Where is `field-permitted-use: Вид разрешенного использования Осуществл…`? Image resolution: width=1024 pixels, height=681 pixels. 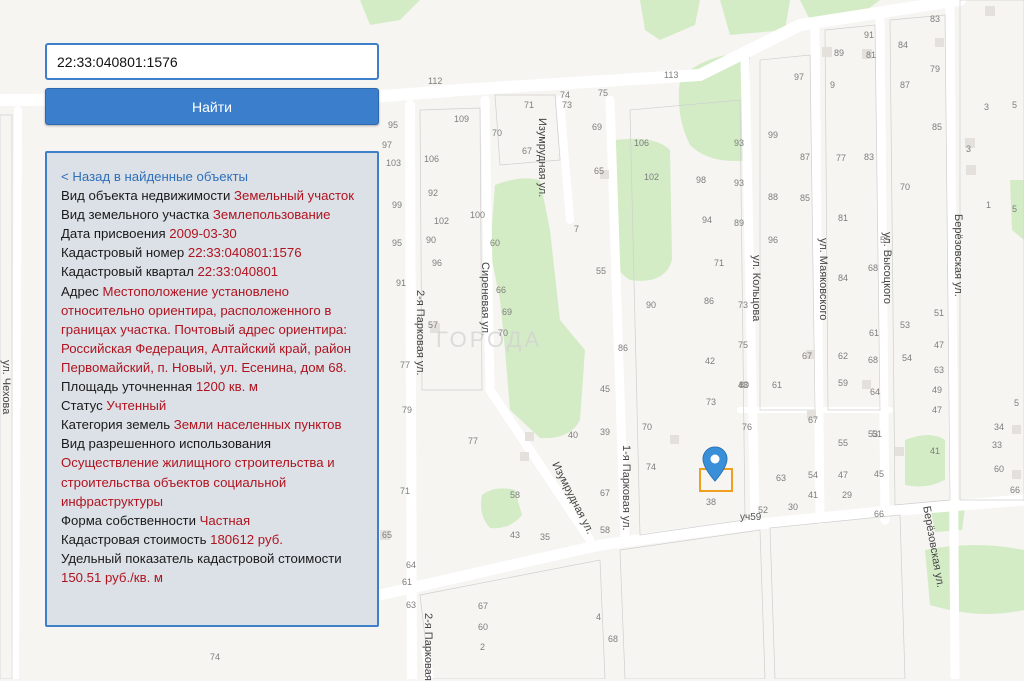 field-permitted-use: Вид разрешенного использования Осуществл… is located at coordinates (212, 472).